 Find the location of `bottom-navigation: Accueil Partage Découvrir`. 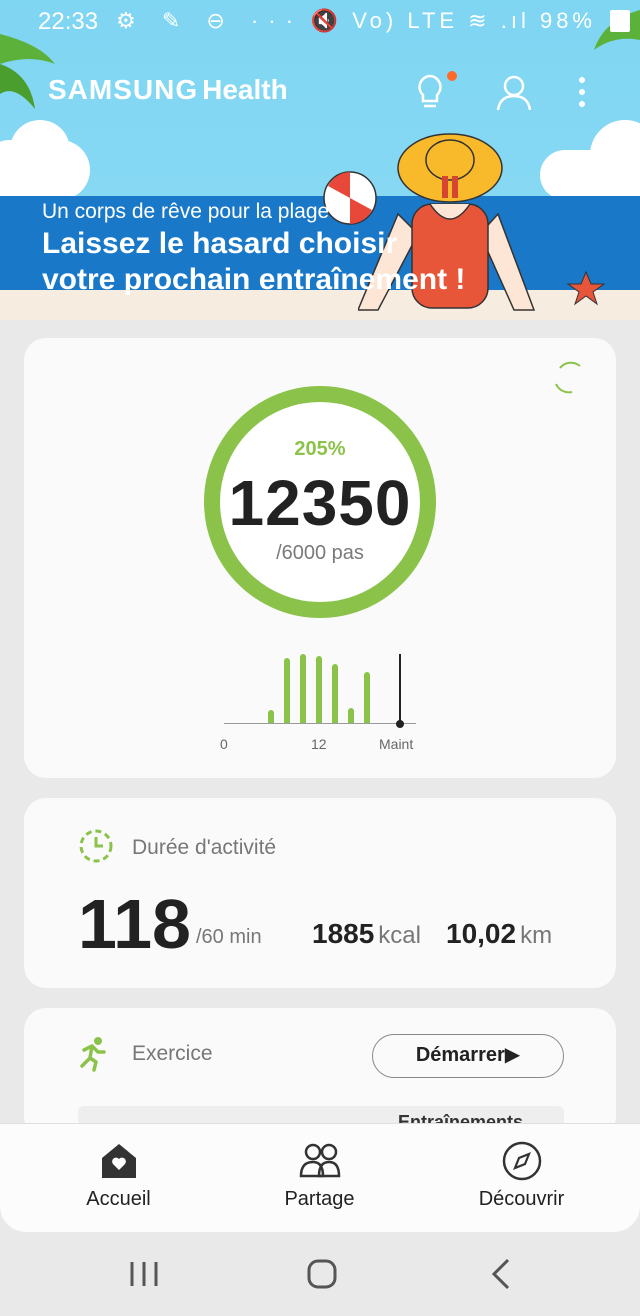

bottom-navigation: Accueil Partage Découvrir is located at coordinates (320, 1178).